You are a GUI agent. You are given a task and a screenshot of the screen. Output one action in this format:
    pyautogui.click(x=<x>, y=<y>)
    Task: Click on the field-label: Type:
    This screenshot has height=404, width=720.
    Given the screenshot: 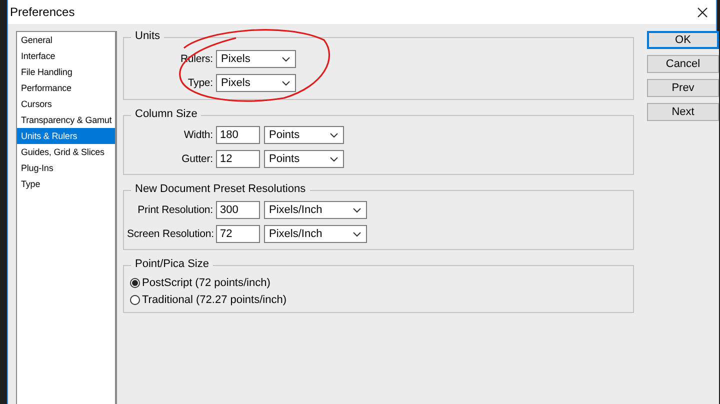 What is the action you would take?
    pyautogui.click(x=199, y=83)
    